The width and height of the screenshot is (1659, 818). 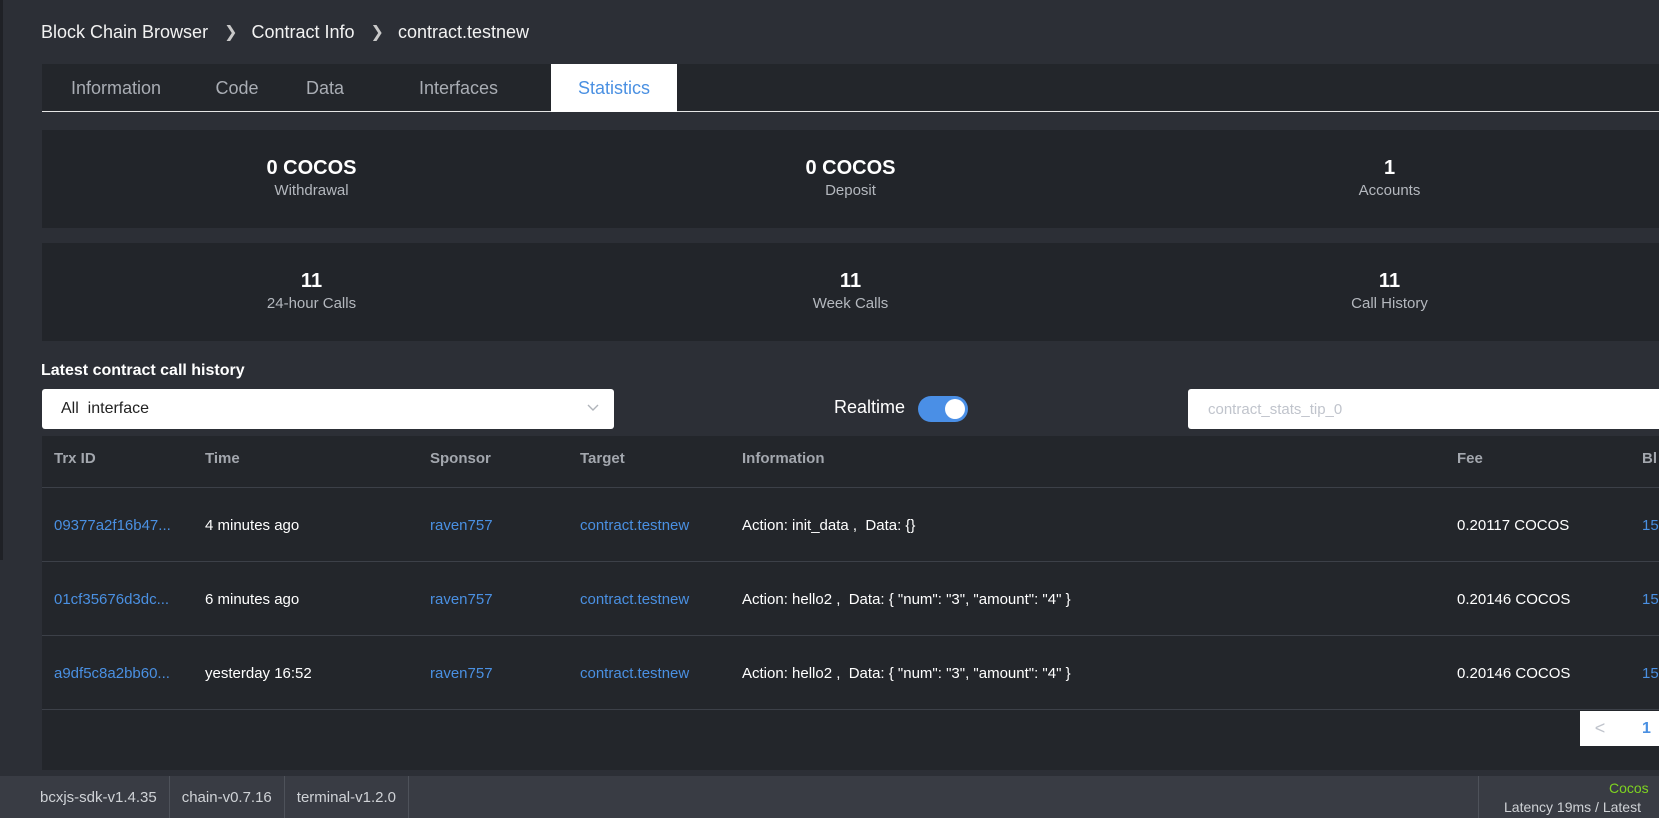 I want to click on chain-version: chain-v0.7.16, so click(x=227, y=797).